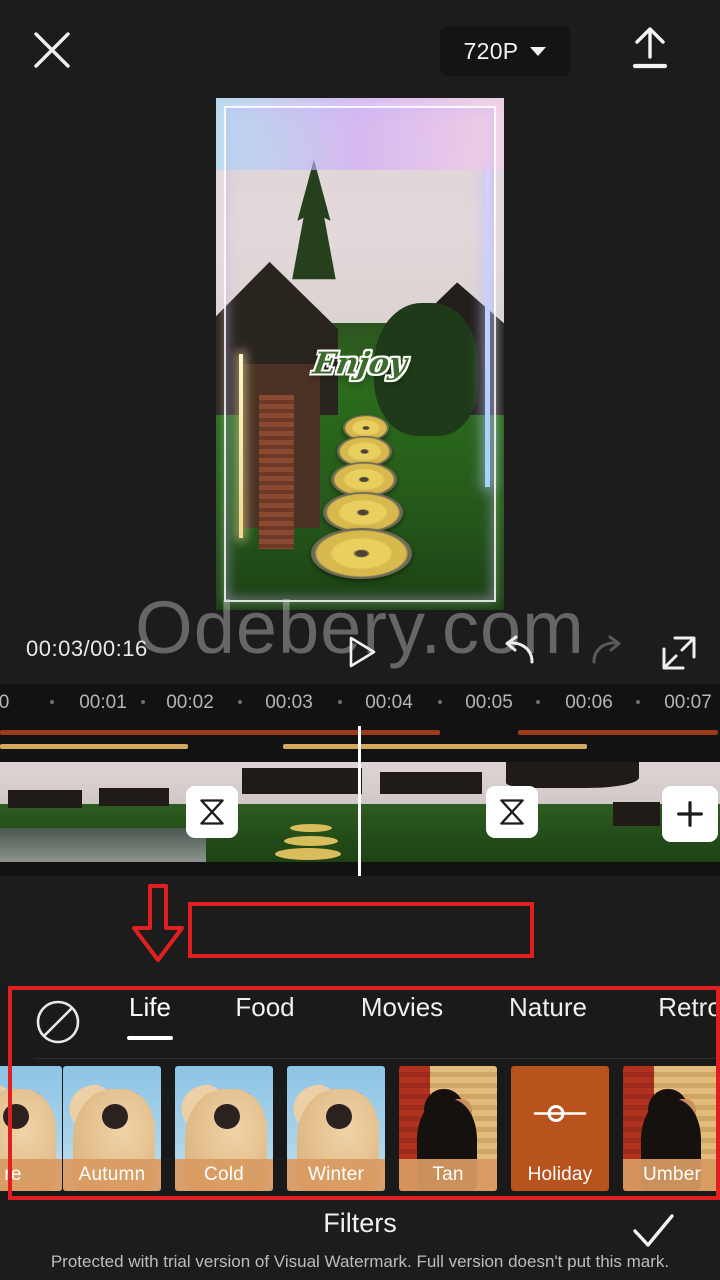 Image resolution: width=720 pixels, height=1280 pixels. Describe the element at coordinates (276, 471) in the screenshot. I see `scene-brick-pillar` at that location.